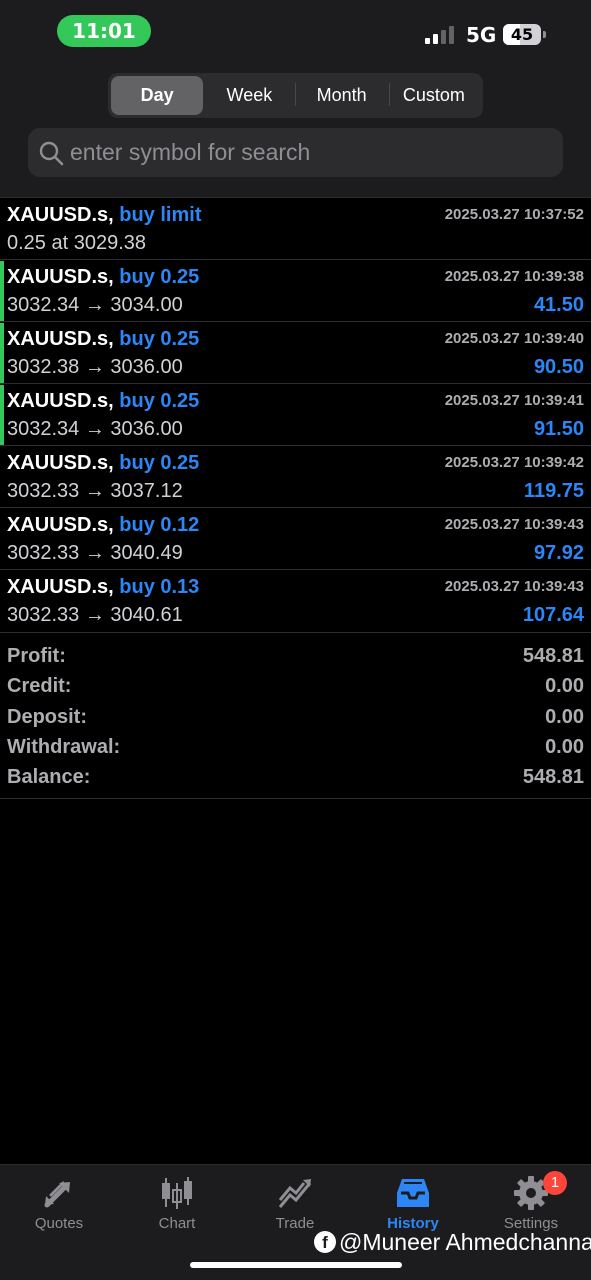  Describe the element at coordinates (465, 1241) in the screenshot. I see `watermark-text: @Muneer Ahmedchanna` at that location.